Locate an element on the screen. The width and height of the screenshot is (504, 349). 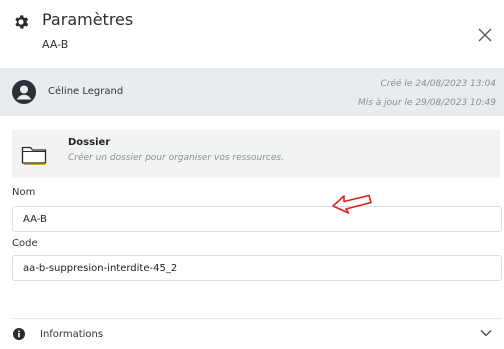
code-input is located at coordinates (257, 268).